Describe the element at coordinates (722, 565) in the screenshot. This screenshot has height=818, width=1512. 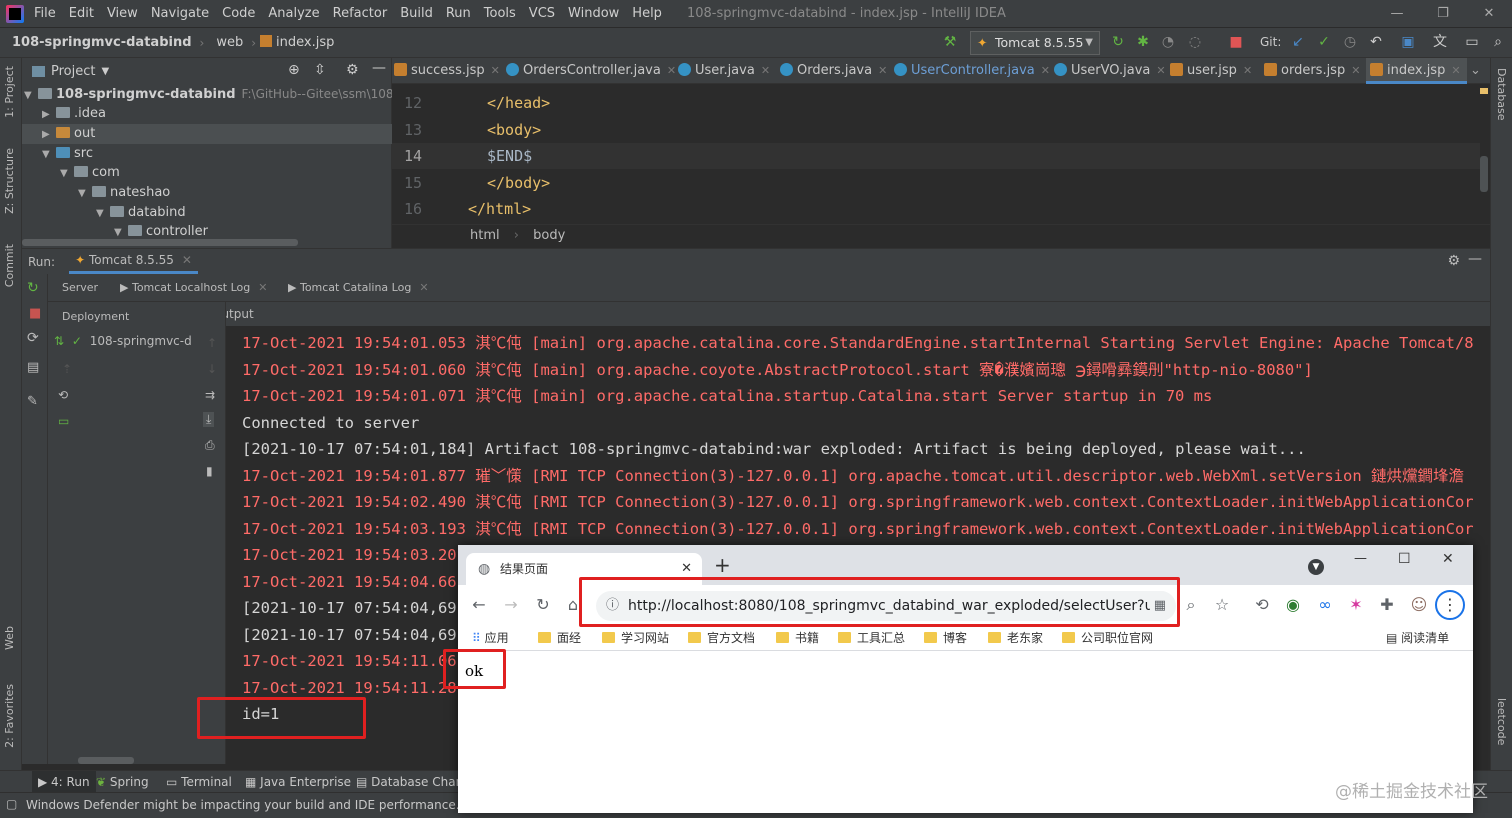
I see `new-tab-button: +` at that location.